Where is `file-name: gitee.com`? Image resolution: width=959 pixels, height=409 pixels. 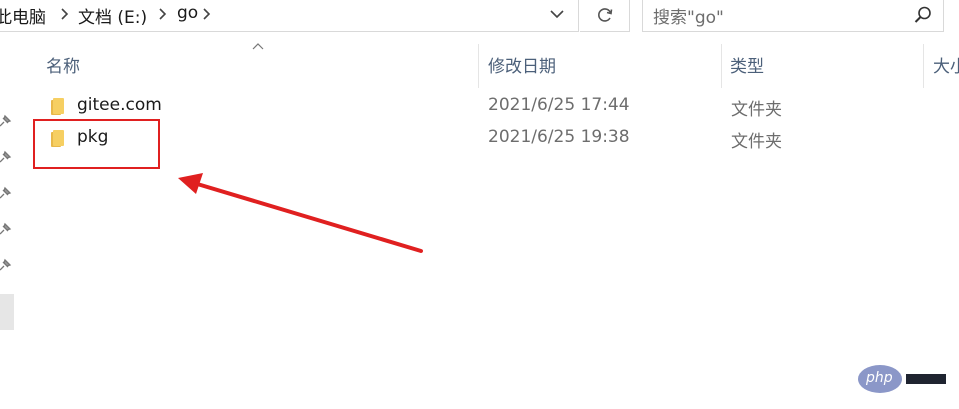 file-name: gitee.com is located at coordinates (119, 105).